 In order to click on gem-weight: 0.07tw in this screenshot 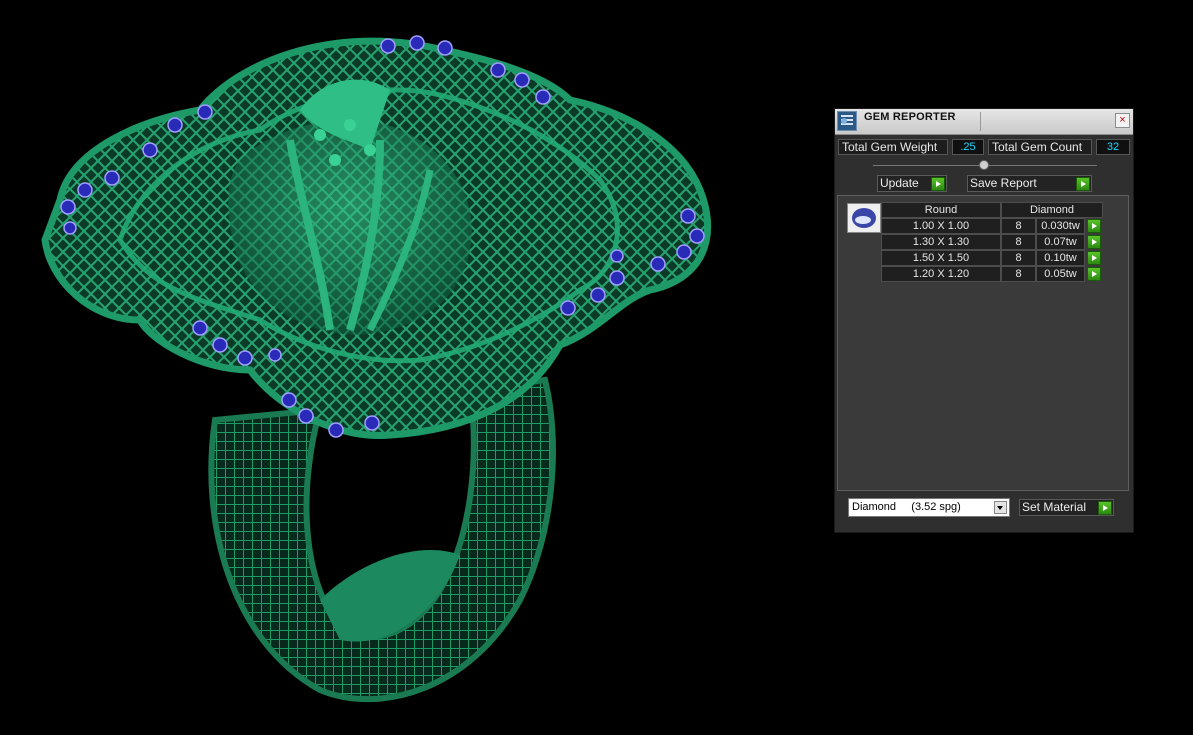, I will do `click(1060, 242)`.